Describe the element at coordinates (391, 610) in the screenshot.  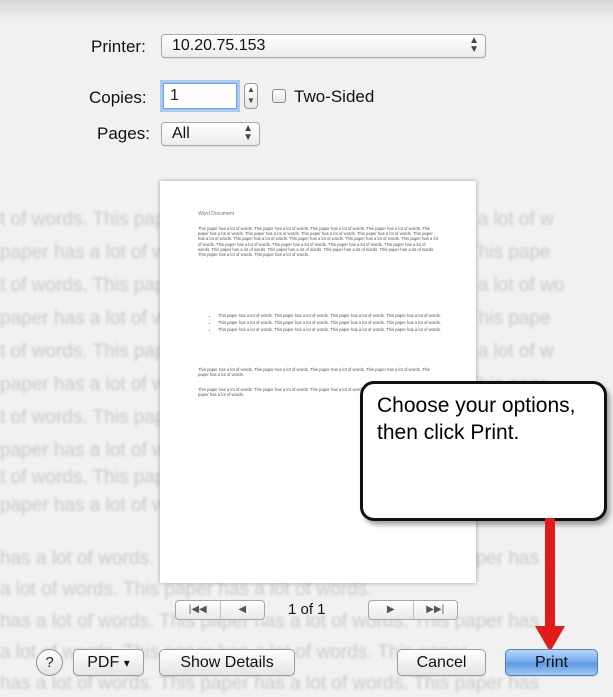
I see `next-page-icon: ▶` at that location.